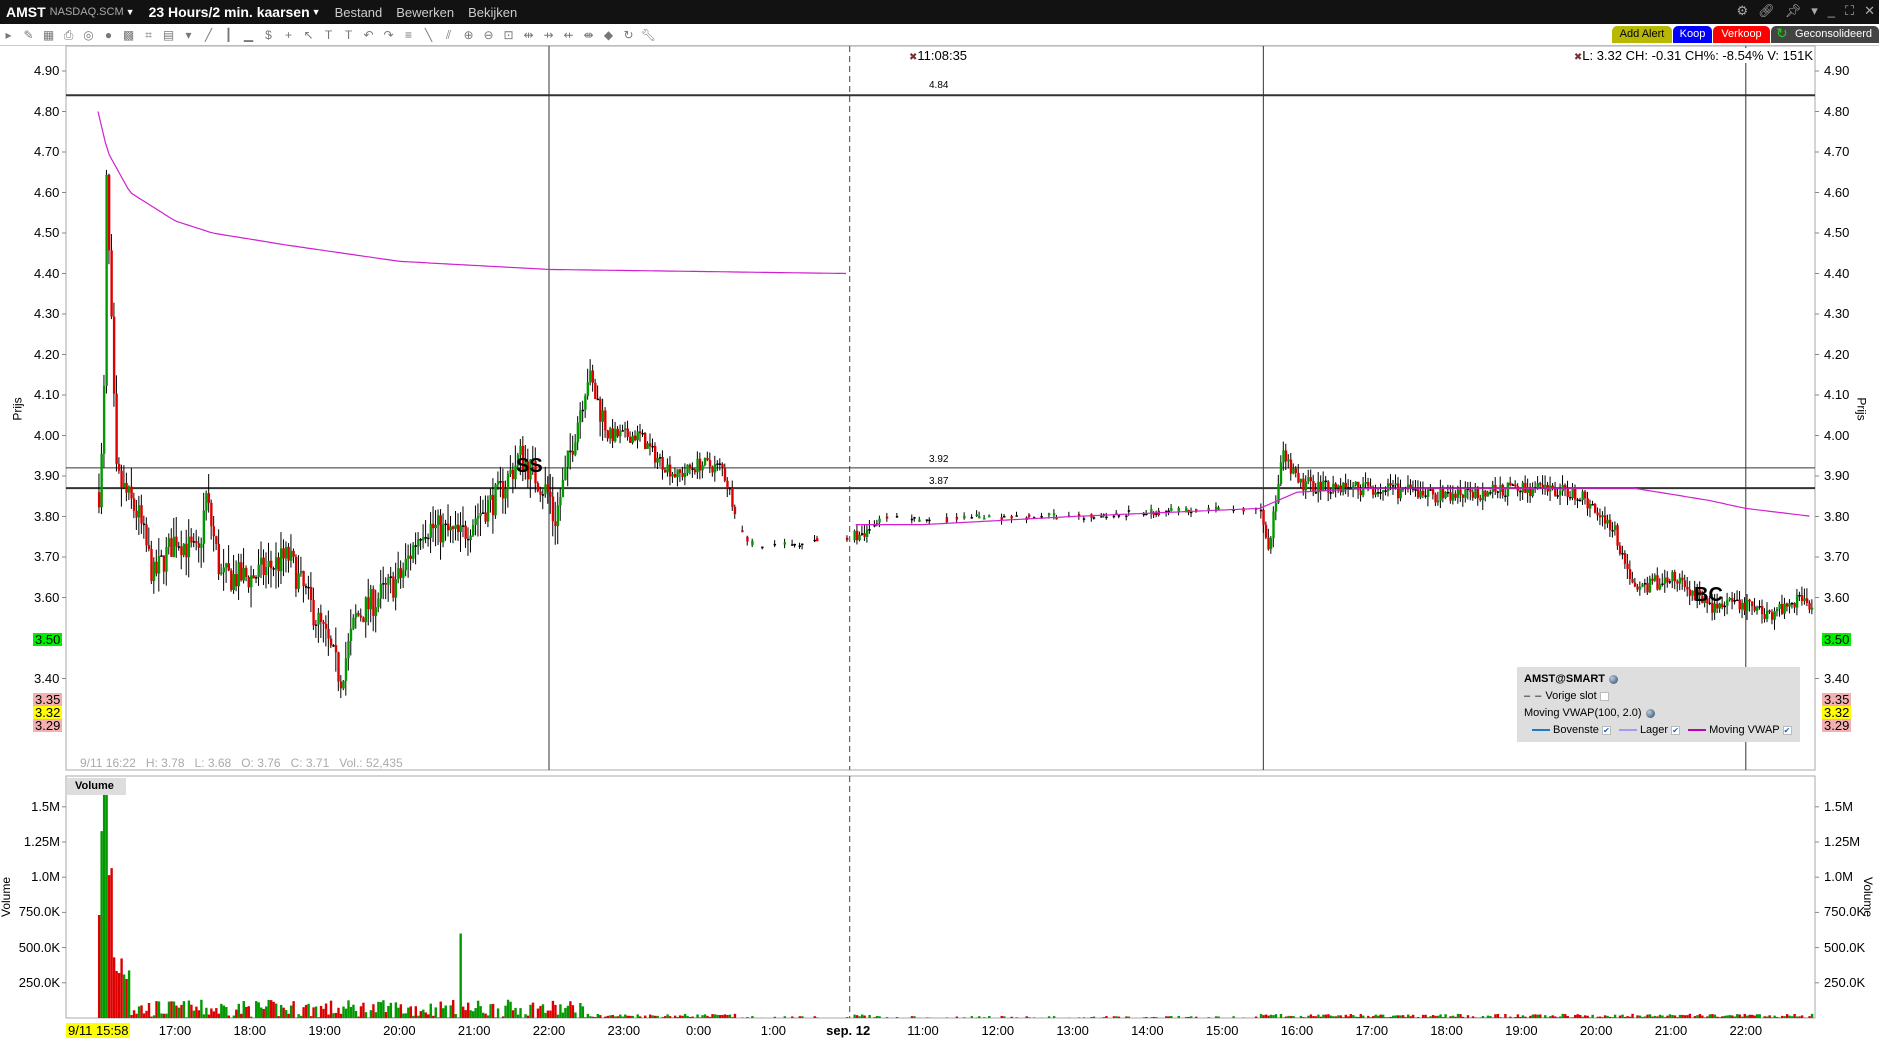 This screenshot has width=1879, height=1042. Describe the element at coordinates (1787, 730) in the screenshot. I see `vwap-checkbox: ✔` at that location.